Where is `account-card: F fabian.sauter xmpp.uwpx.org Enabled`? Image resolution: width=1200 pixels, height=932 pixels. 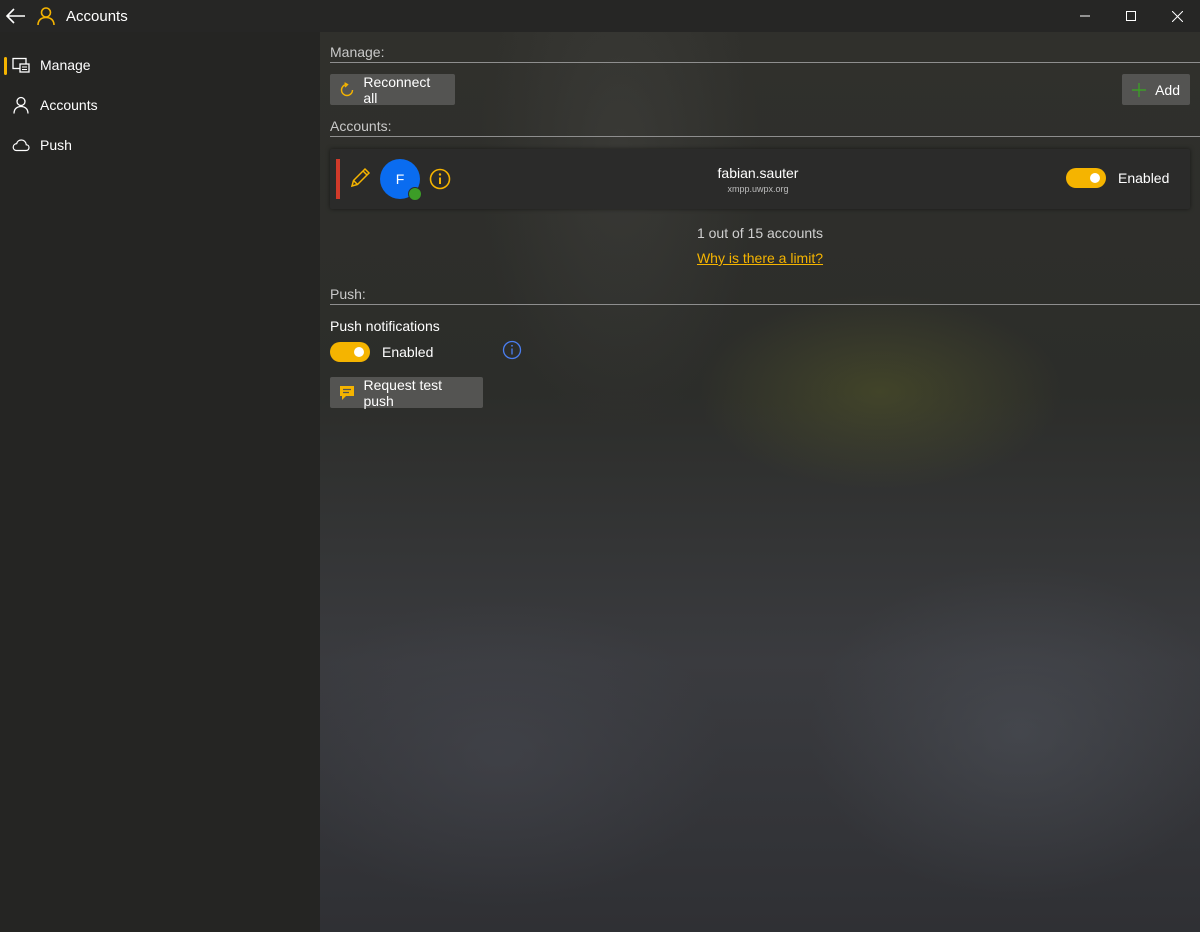 account-card: F fabian.sauter xmpp.uwpx.org Enabled is located at coordinates (760, 179).